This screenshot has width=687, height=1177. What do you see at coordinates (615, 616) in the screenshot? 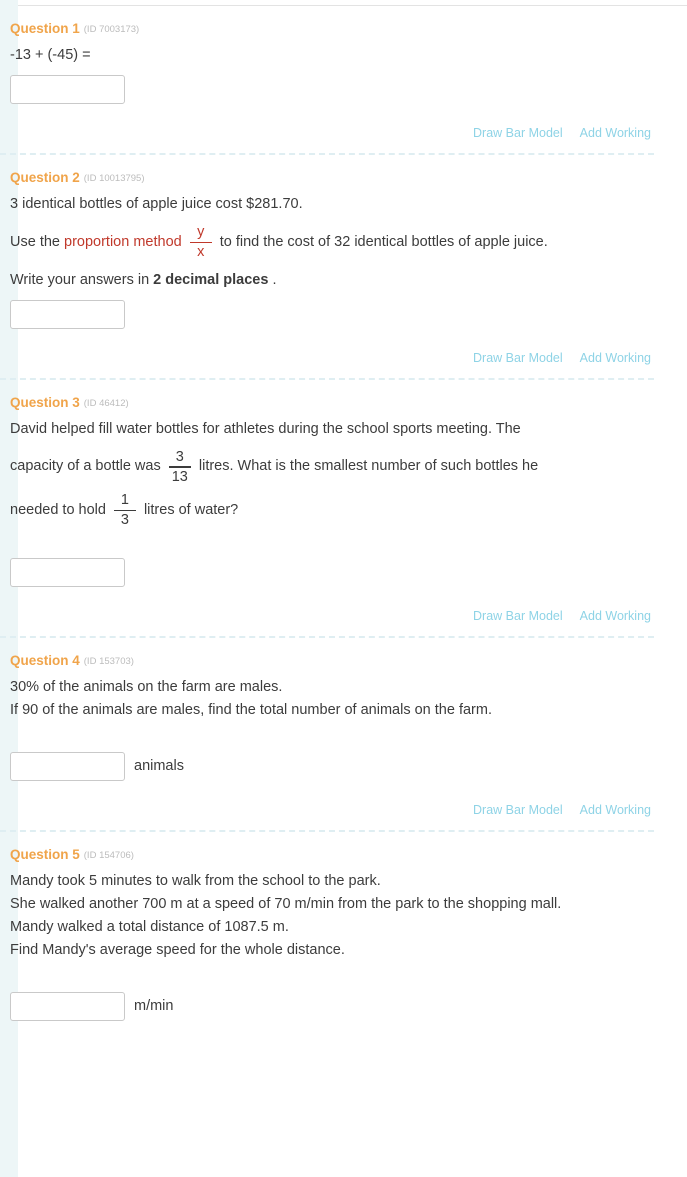
I see `add-working-link-3: Add Working` at bounding box center [615, 616].